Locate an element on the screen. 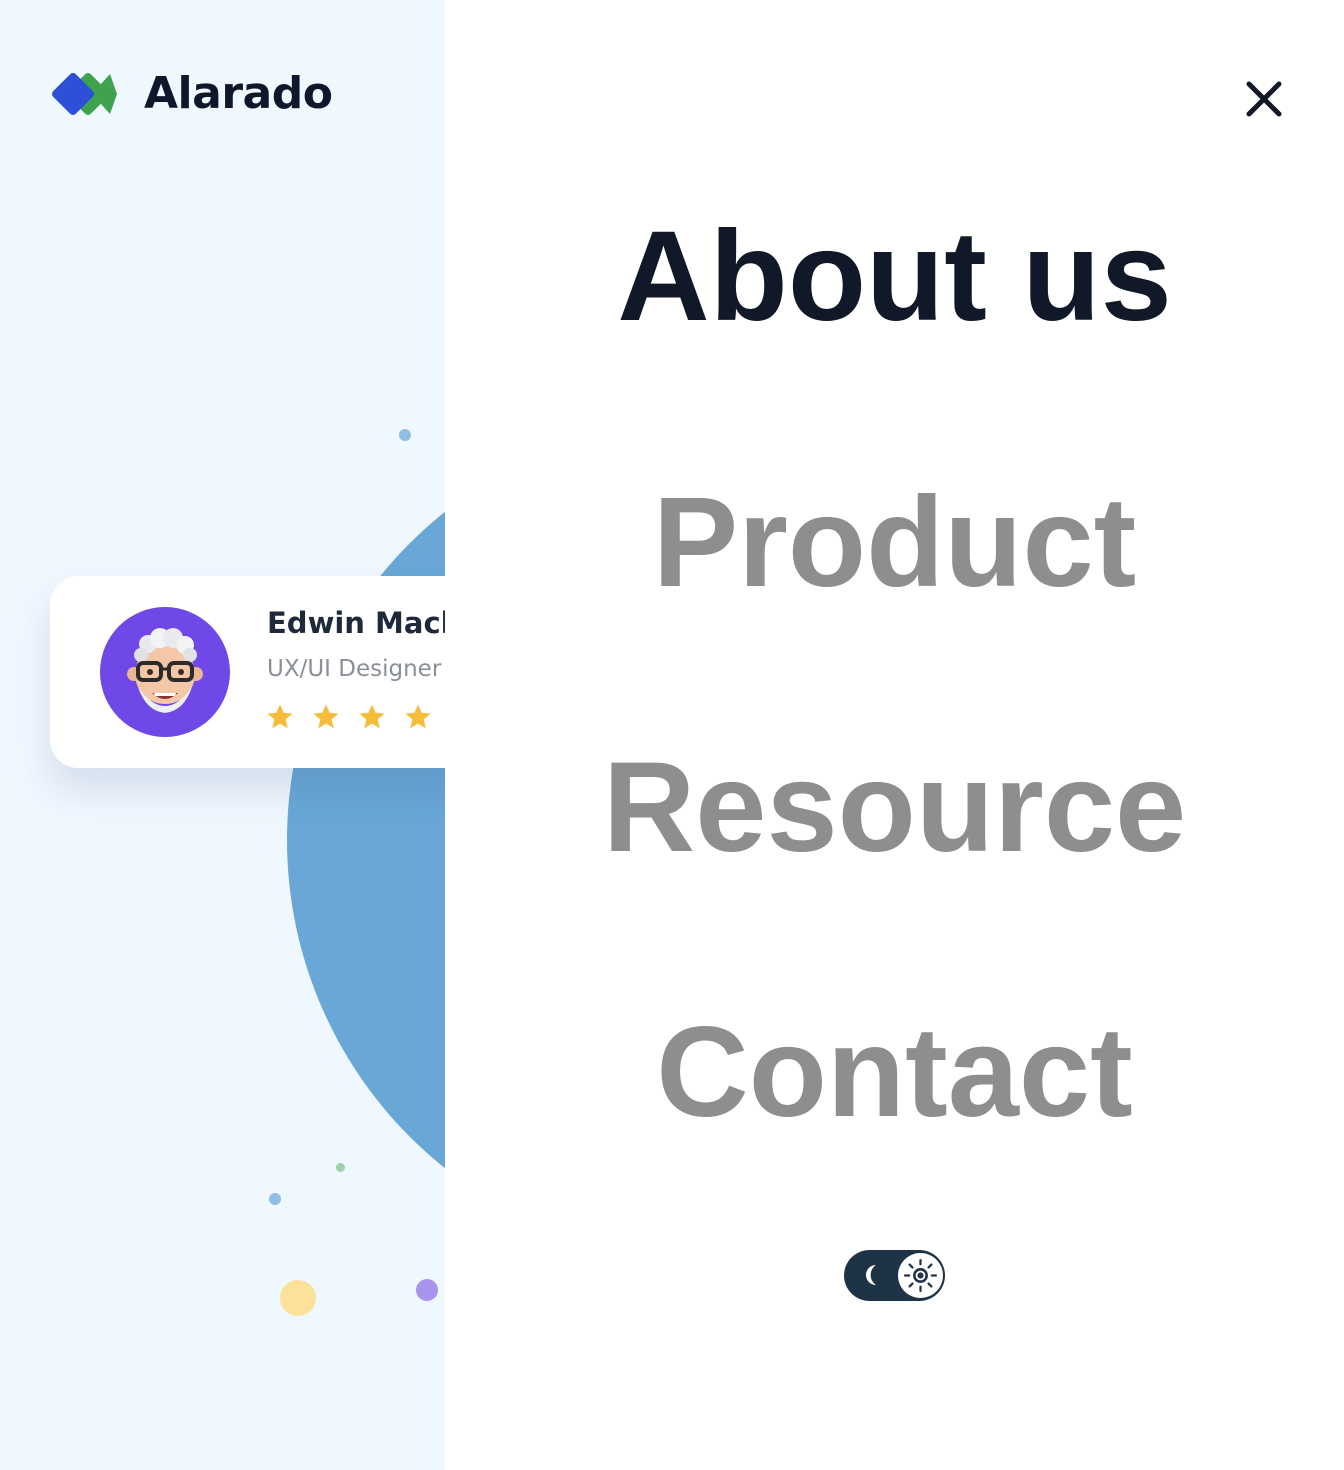 This screenshot has width=1344, height=1470. alarado-logo-icon is located at coordinates (84, 94).